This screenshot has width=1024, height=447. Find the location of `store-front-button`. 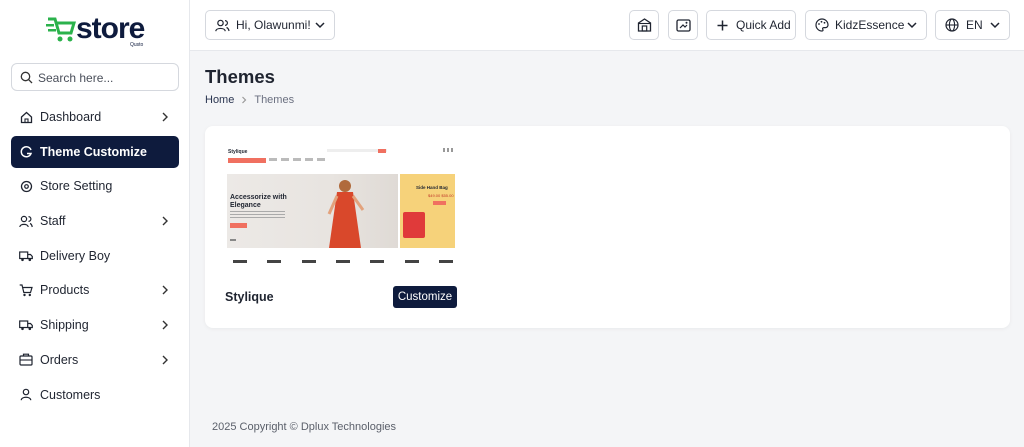

store-front-button is located at coordinates (644, 25).